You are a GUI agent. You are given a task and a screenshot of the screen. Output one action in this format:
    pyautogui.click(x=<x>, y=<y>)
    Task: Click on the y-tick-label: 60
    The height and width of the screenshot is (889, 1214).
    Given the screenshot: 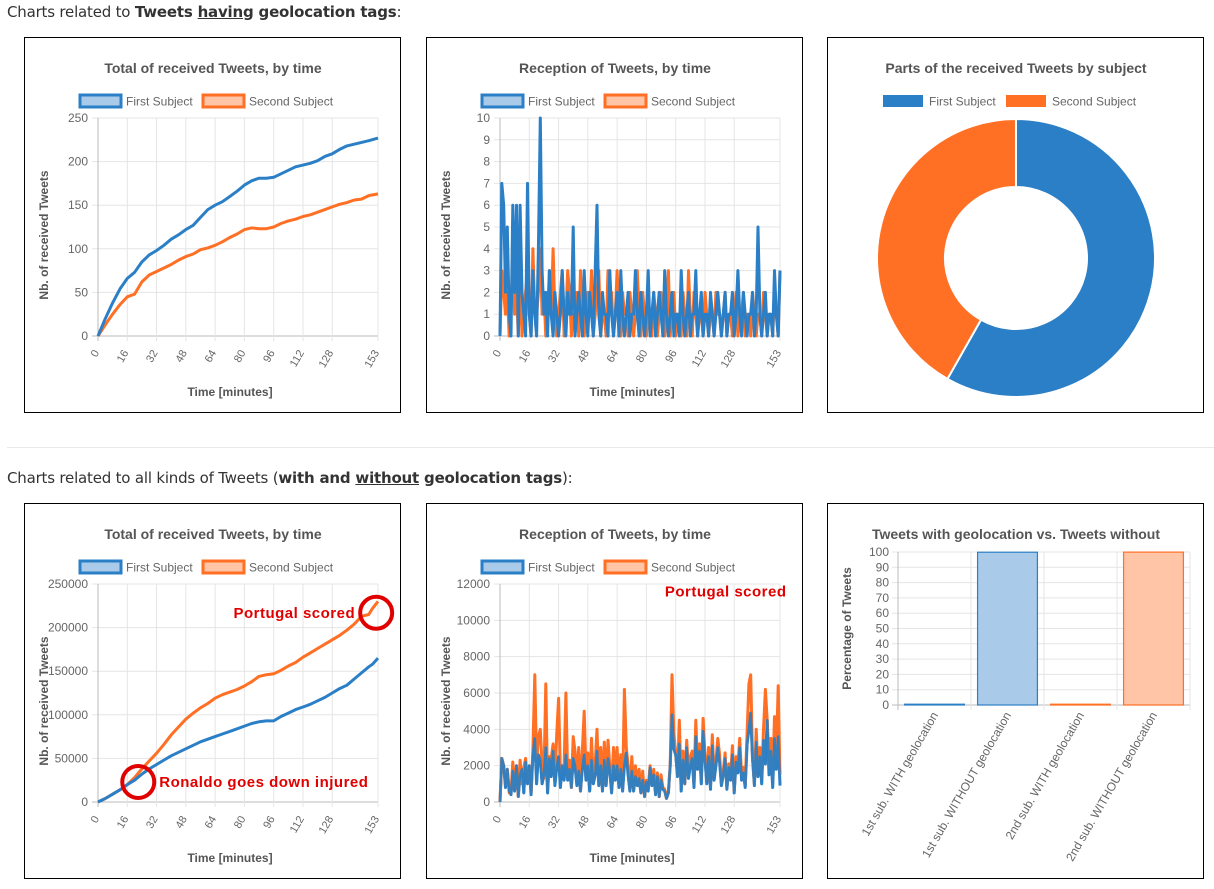 What is the action you would take?
    pyautogui.click(x=883, y=613)
    